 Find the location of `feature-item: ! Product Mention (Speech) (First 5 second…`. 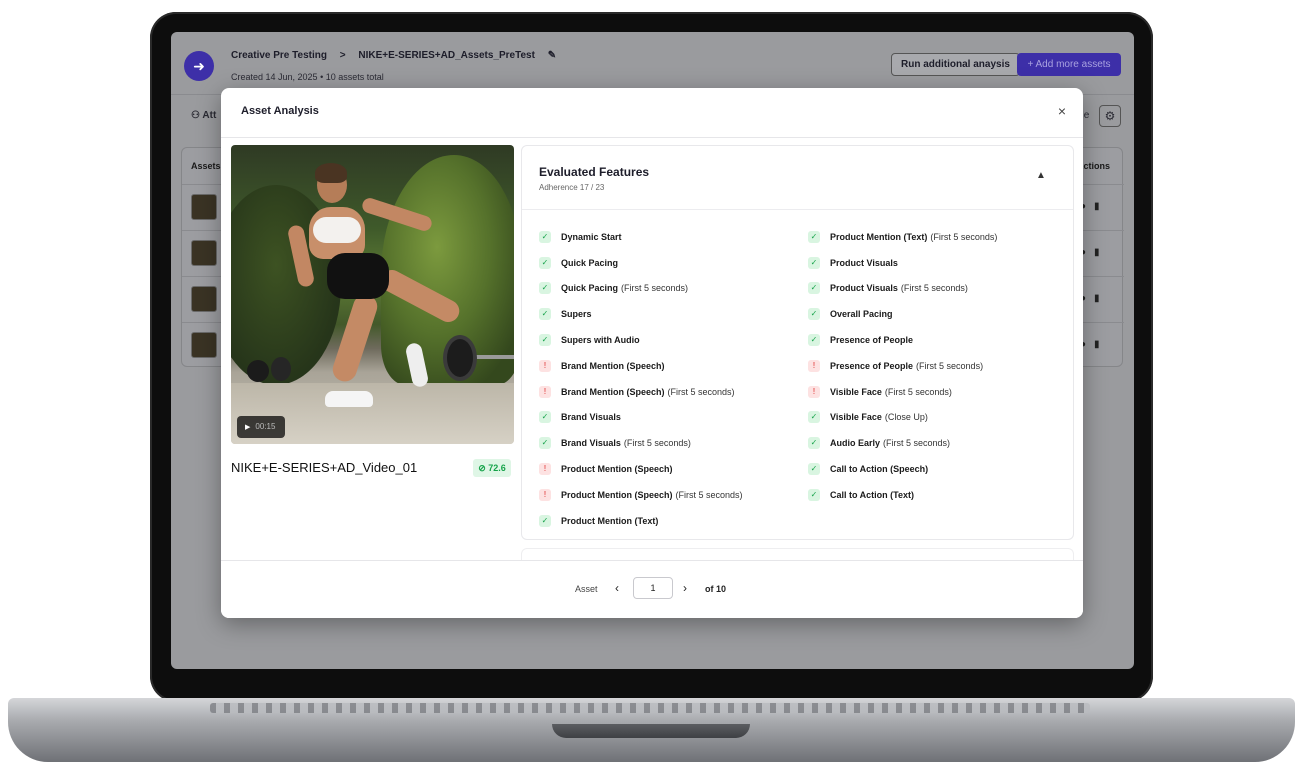

feature-item: ! Product Mention (Speech) (First 5 second… is located at coordinates (671, 495).